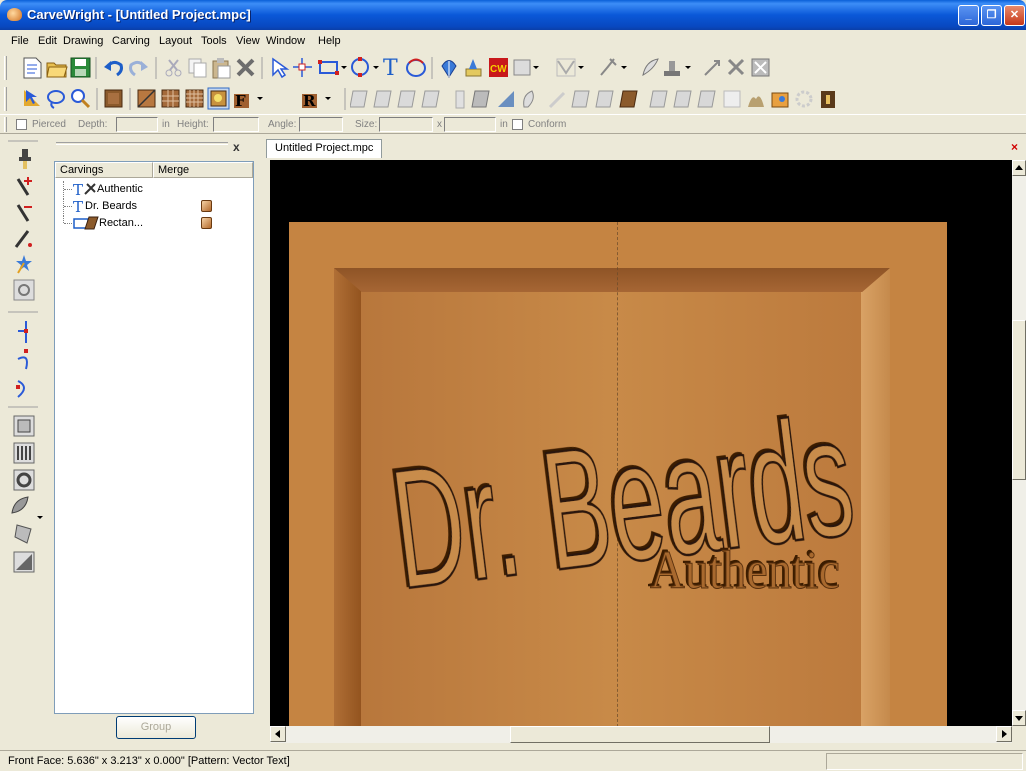 Image resolution: width=1026 pixels, height=771 pixels. What do you see at coordinates (194, 98) in the screenshot?
I see `grid-fine-icon` at bounding box center [194, 98].